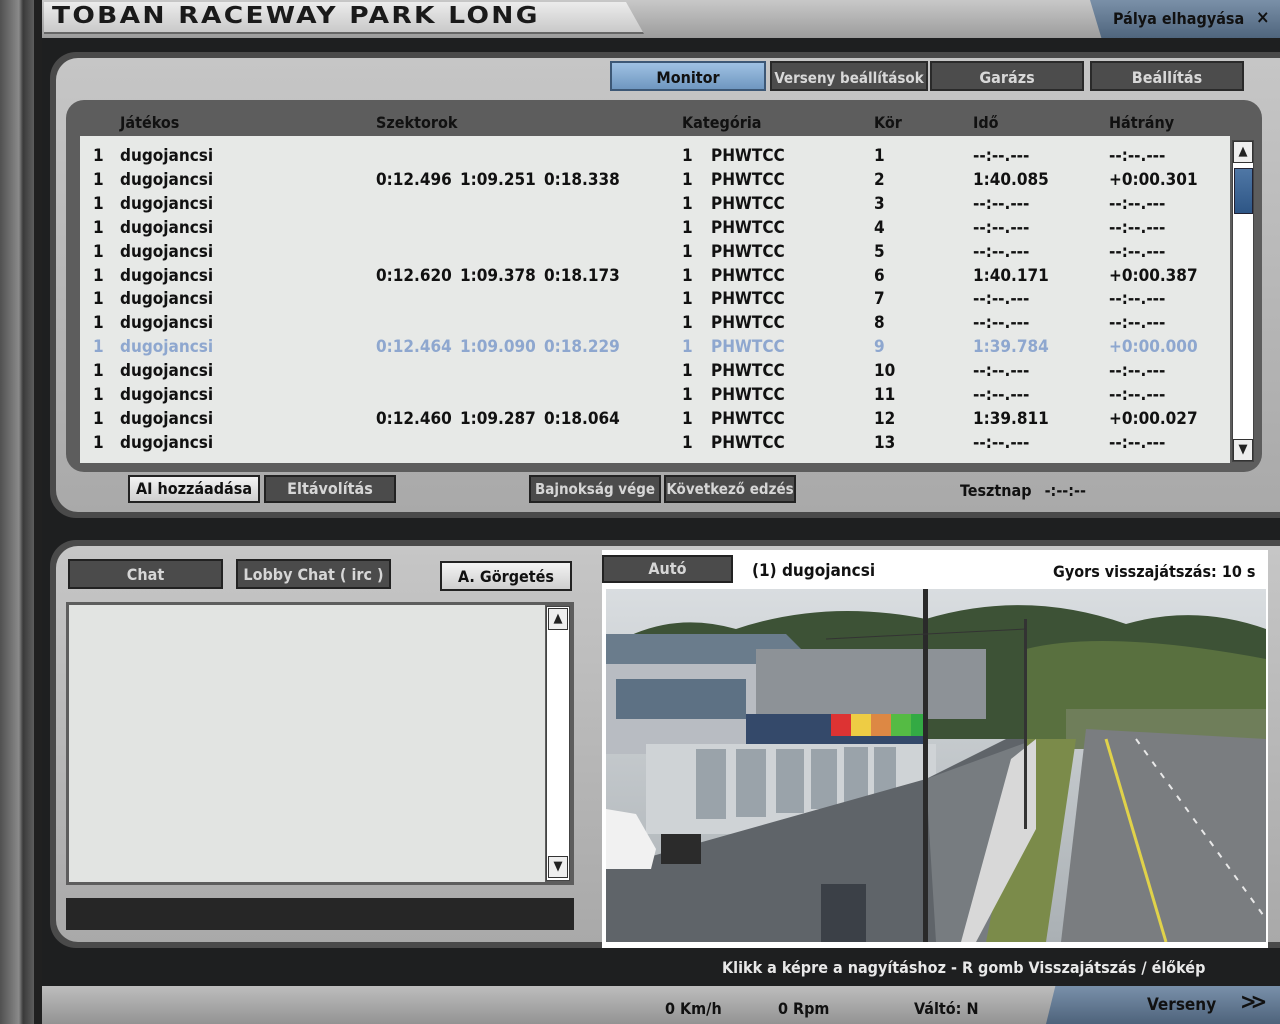 This screenshot has height=1024, width=1280. Describe the element at coordinates (506, 576) in the screenshot. I see `autoscroll-toggle: A. Görgetés` at that location.